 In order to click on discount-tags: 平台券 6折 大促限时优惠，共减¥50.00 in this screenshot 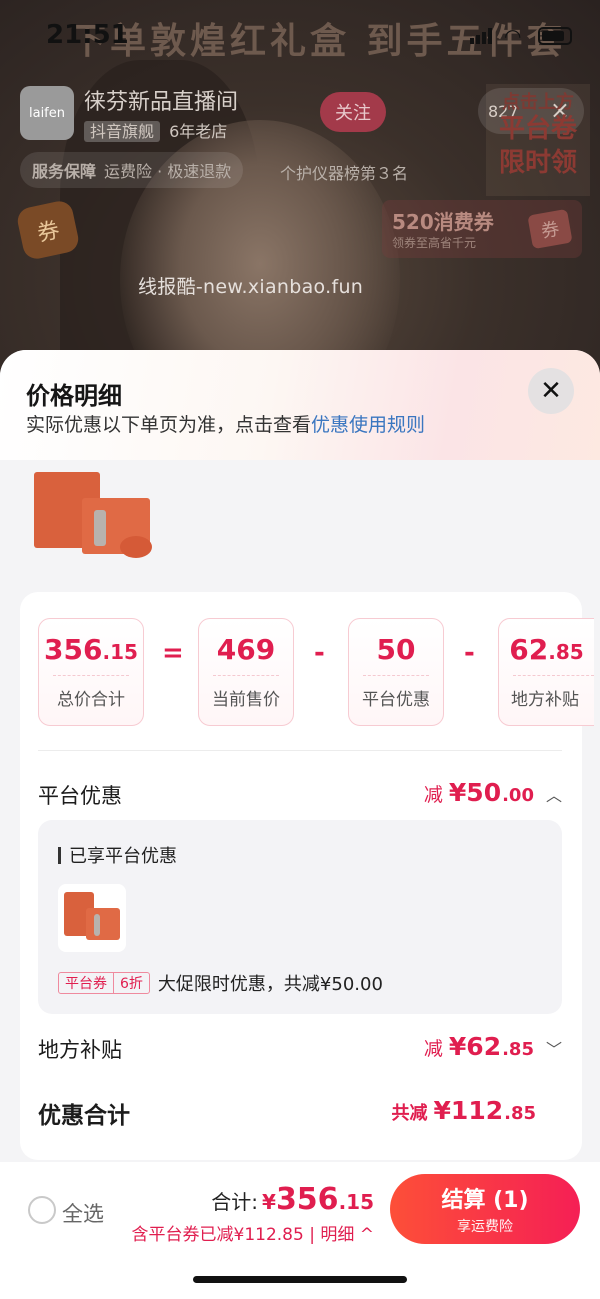, I will do `click(220, 983)`.